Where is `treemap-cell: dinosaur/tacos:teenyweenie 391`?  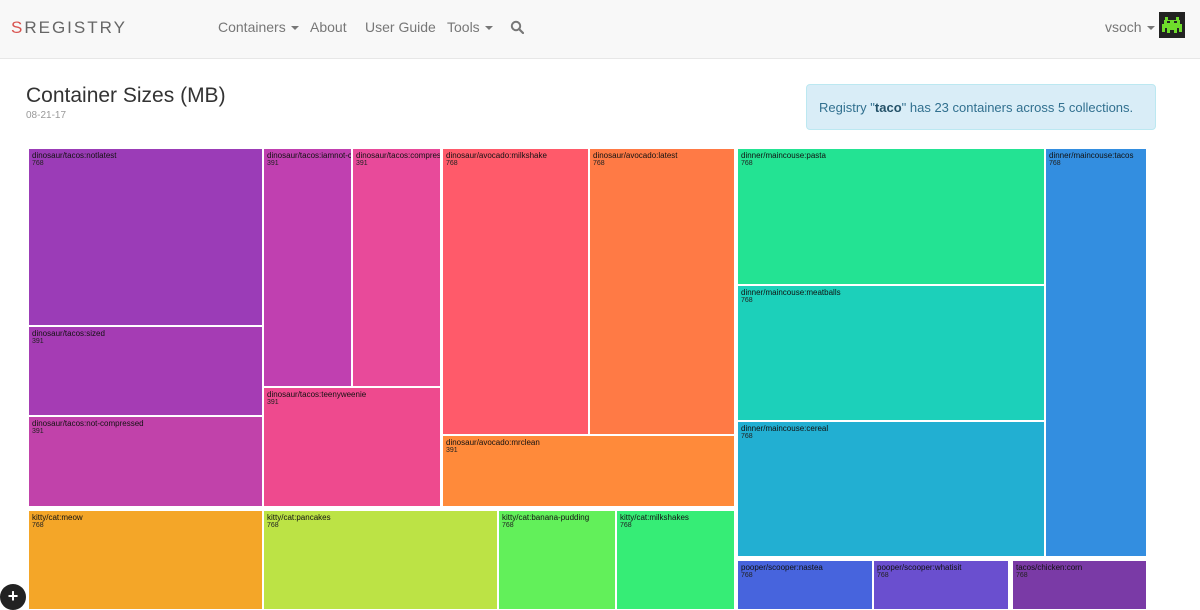
treemap-cell: dinosaur/tacos:teenyweenie 391 is located at coordinates (352, 447).